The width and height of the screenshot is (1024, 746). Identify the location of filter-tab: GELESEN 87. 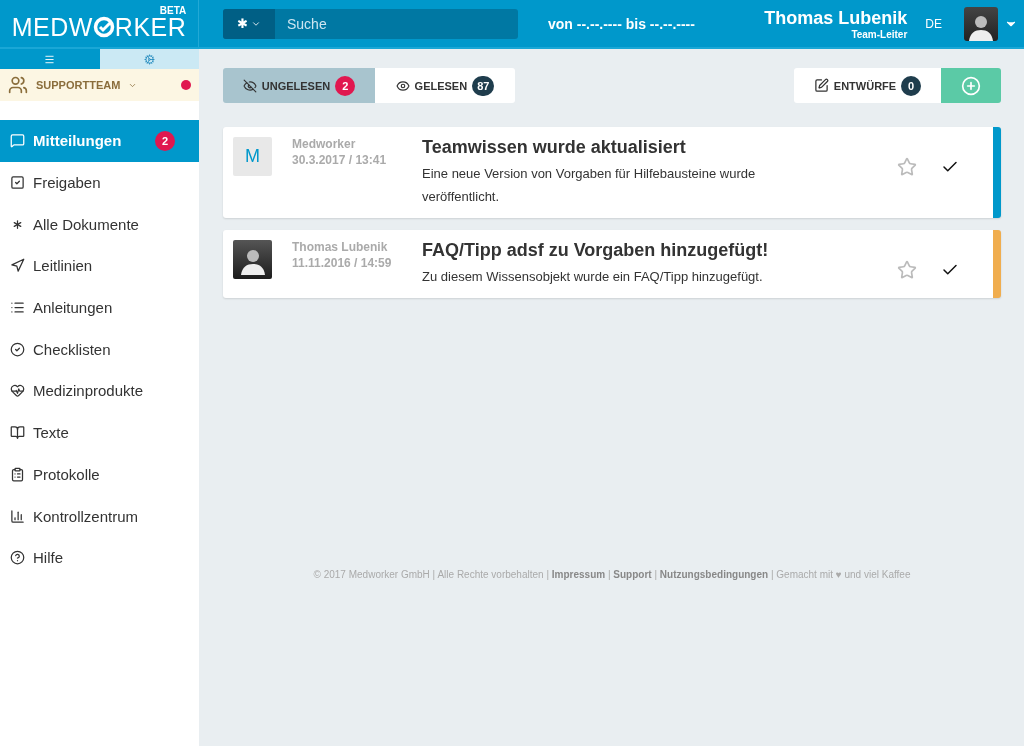
(445, 85).